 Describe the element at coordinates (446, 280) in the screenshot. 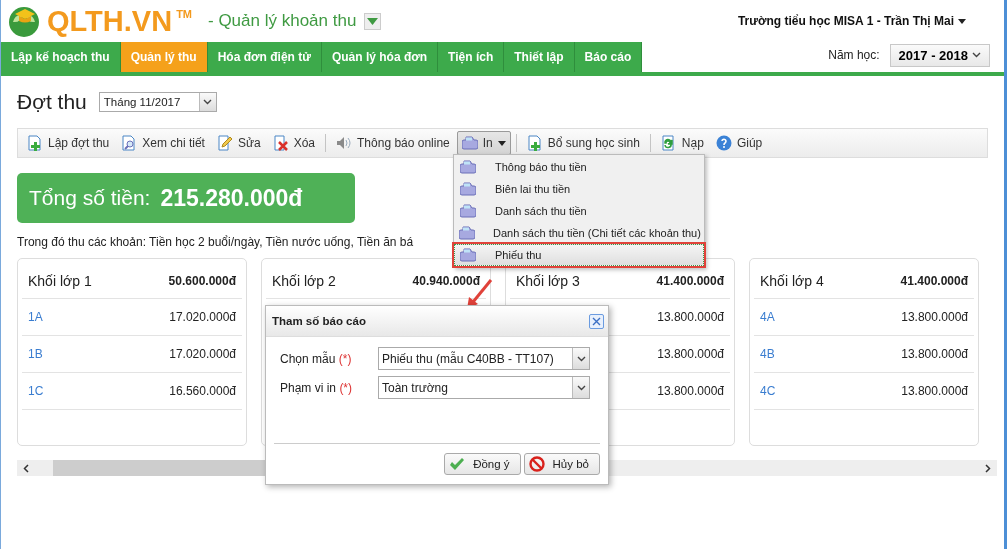

I see `grade-total: 40.940.000đ` at that location.